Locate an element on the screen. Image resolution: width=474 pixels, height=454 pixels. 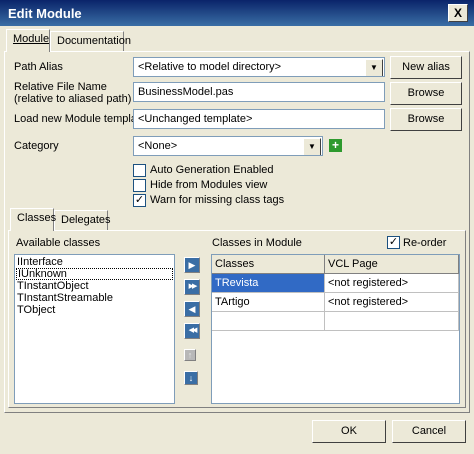
relative-file-label-line2: (relative to aliased path) is located at coordinates (73, 99).